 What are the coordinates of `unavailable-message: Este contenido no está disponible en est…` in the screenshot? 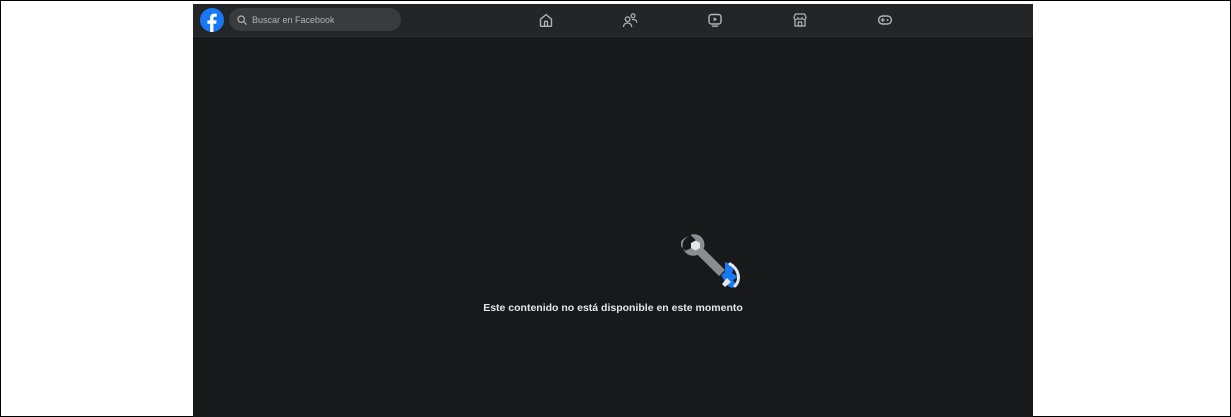 It's located at (613, 308).